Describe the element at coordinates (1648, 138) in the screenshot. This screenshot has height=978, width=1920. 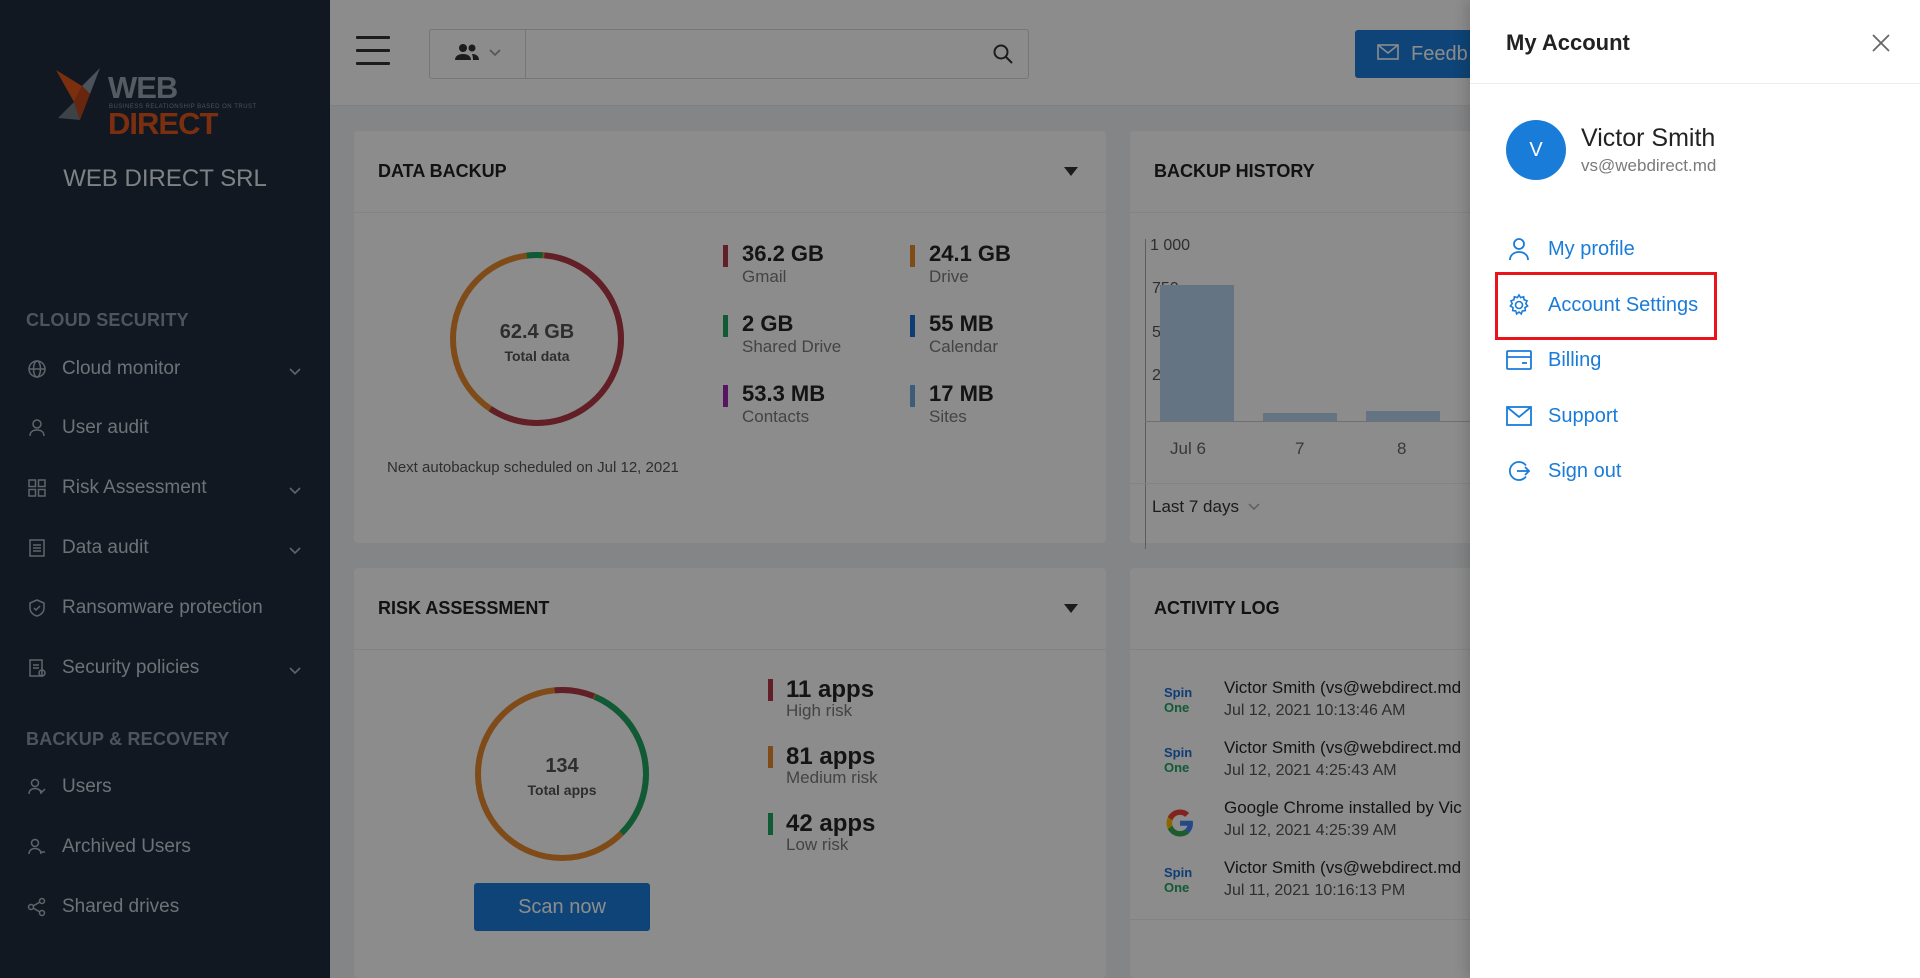
I see `user-name: Victor Smith` at that location.